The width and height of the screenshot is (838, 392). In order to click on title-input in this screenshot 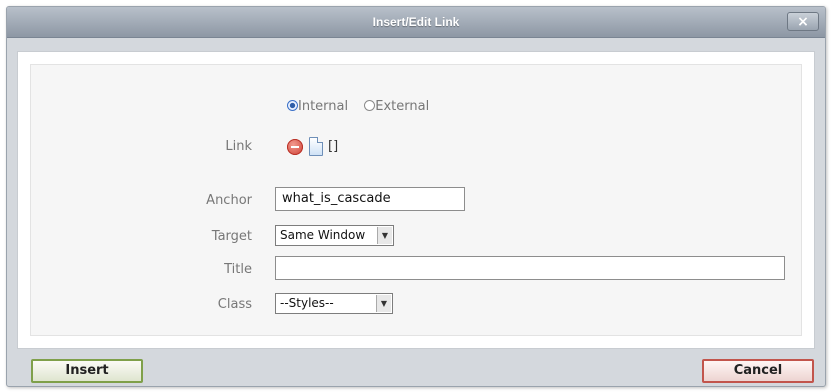, I will do `click(530, 268)`.